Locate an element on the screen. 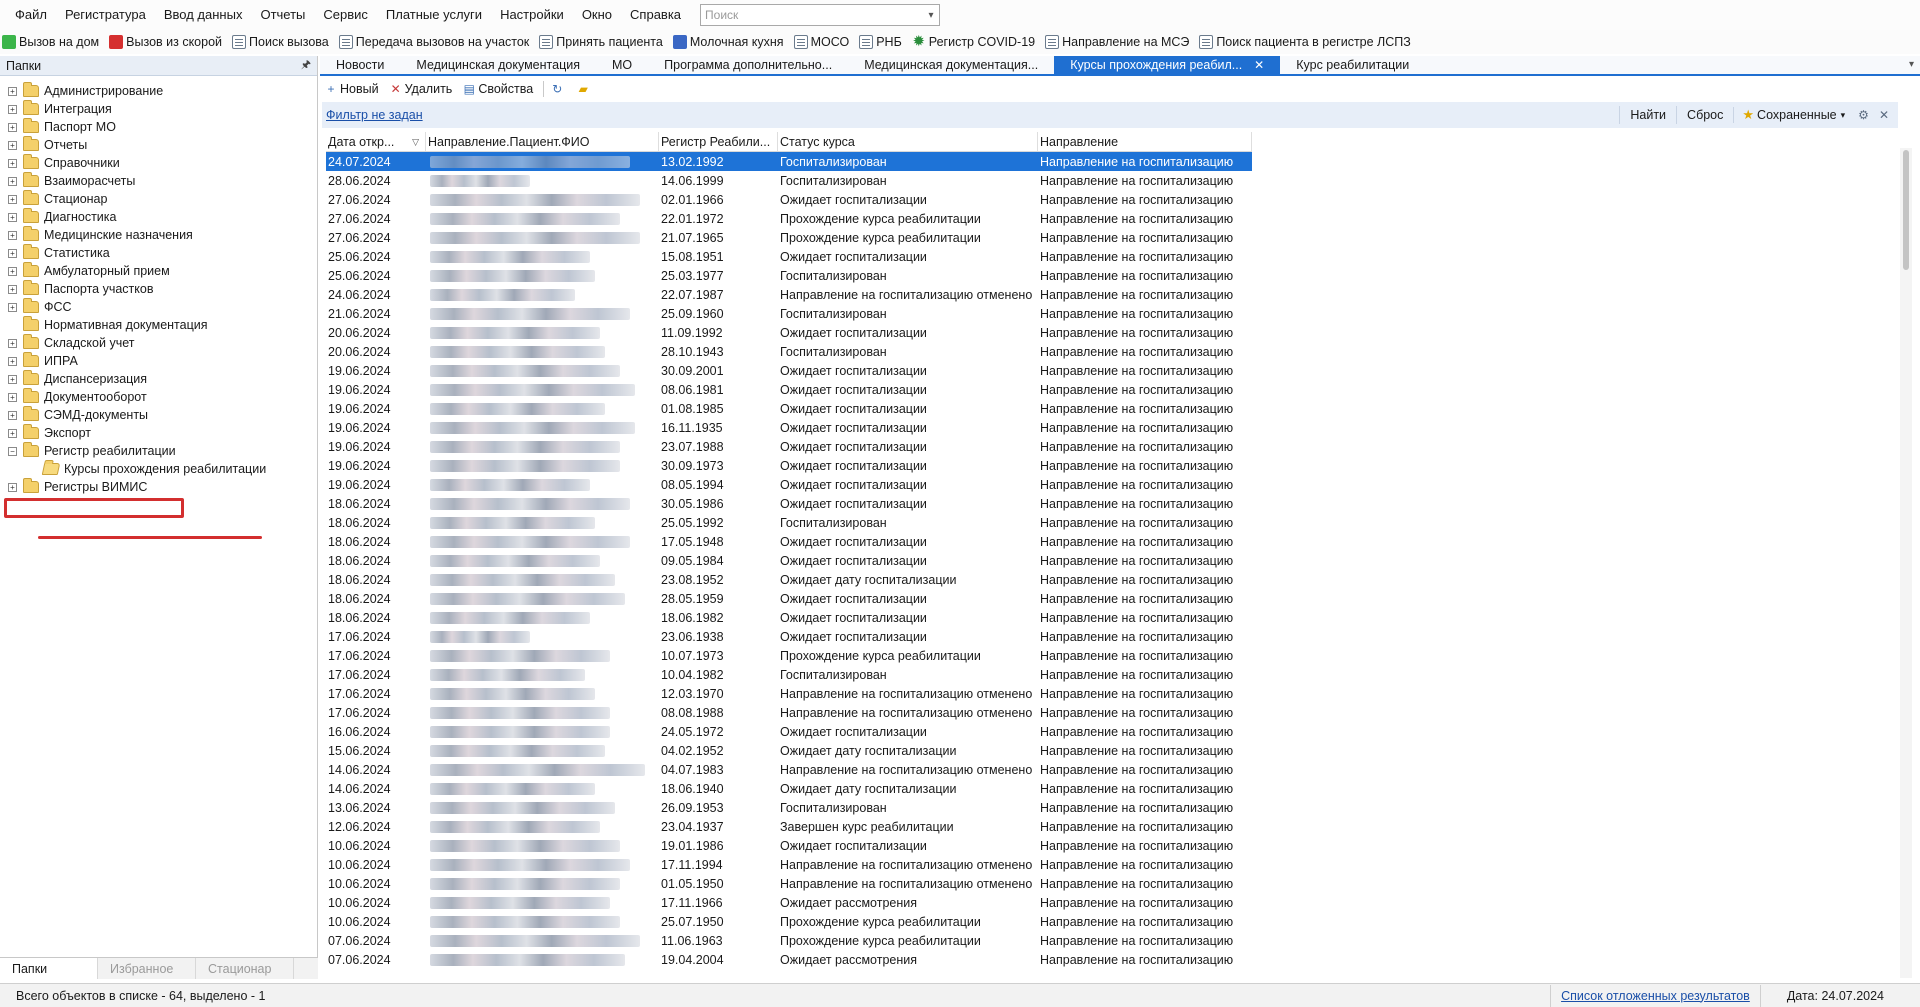 The height and width of the screenshot is (1007, 1920). deferred-results-link: Список отложенных результатов is located at coordinates (1655, 995).